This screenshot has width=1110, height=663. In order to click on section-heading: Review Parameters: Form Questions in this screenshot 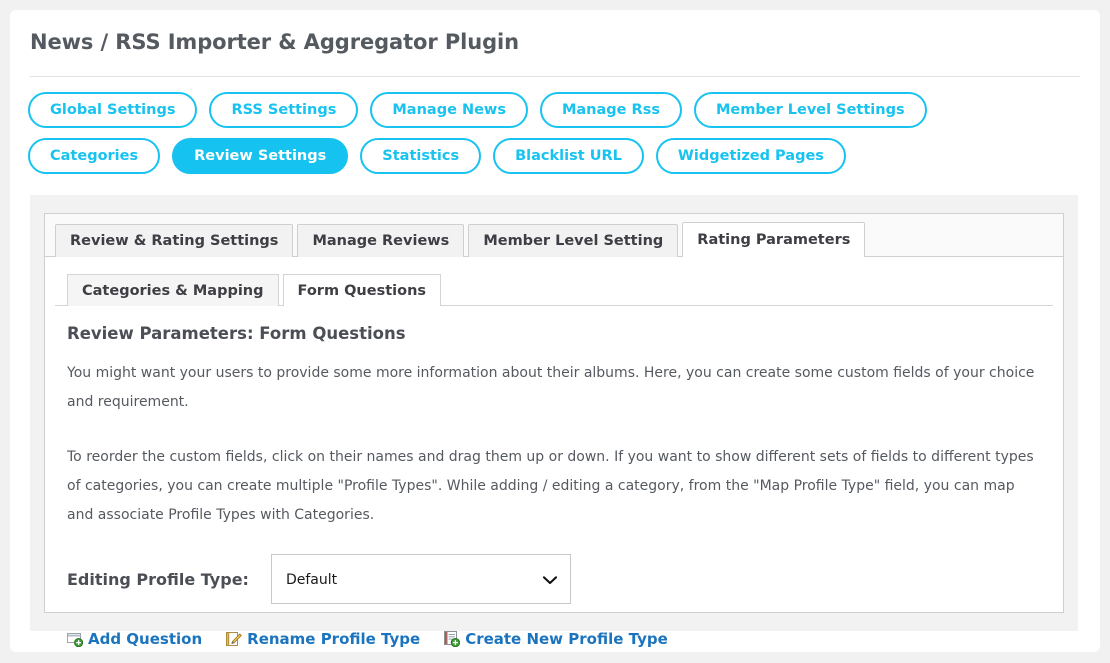, I will do `click(236, 333)`.